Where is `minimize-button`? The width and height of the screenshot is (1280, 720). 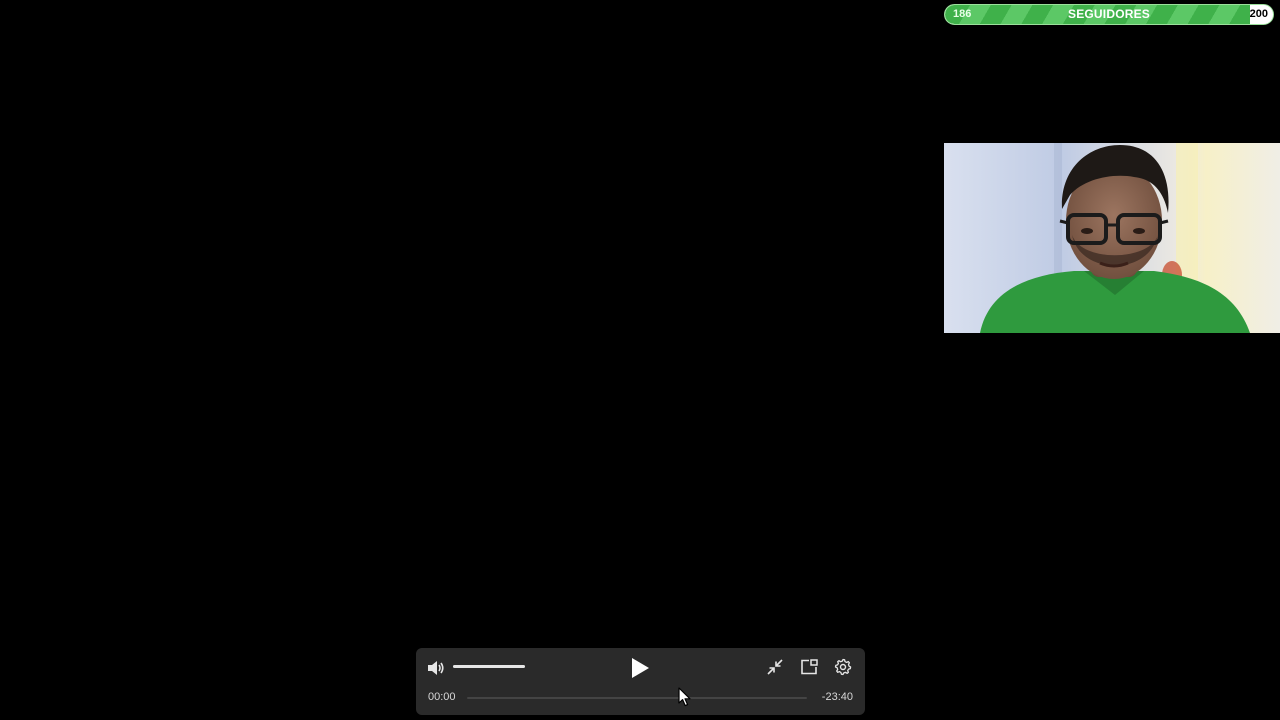 minimize-button is located at coordinates (775, 667).